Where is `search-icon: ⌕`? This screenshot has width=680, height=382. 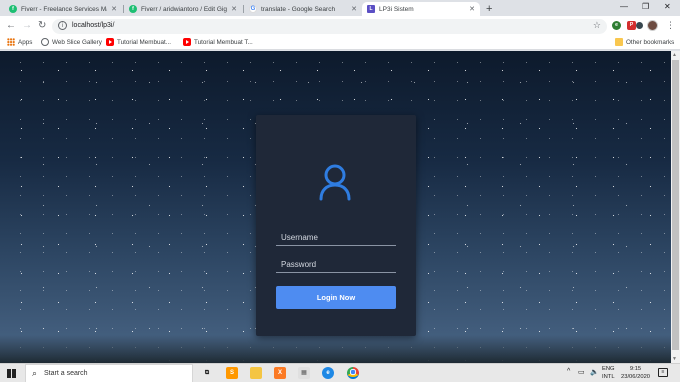
search-icon: ⌕ is located at coordinates (35, 373).